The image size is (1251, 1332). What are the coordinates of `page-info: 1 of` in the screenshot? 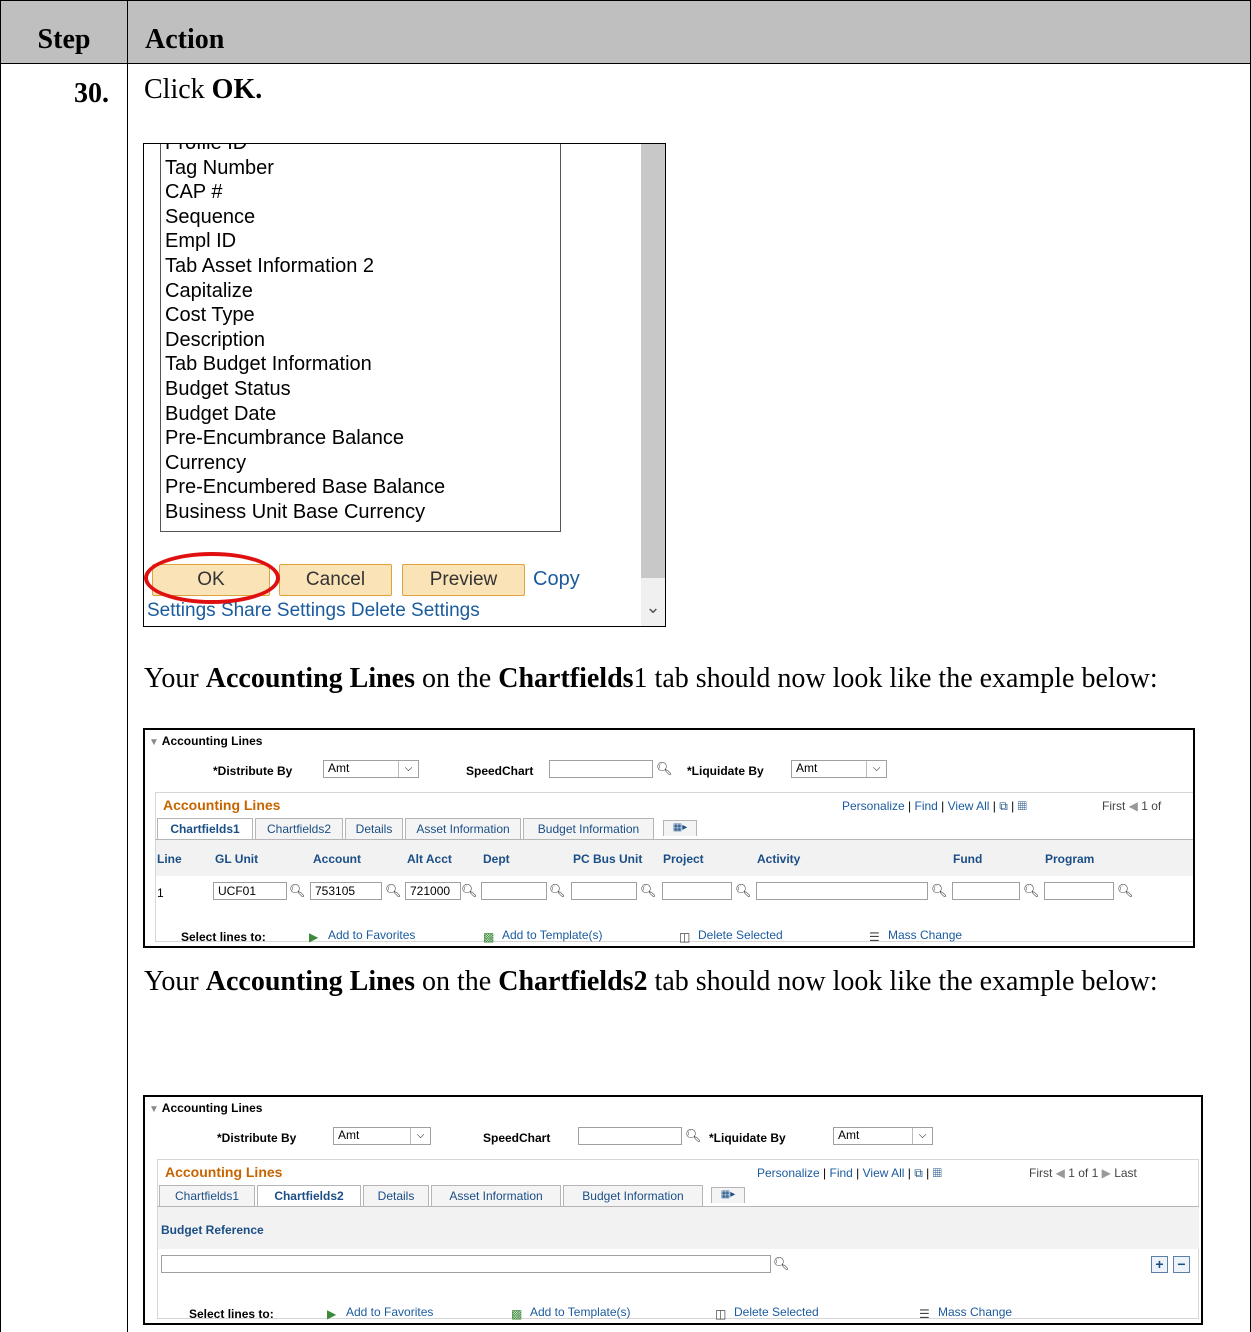 It's located at (1151, 806).